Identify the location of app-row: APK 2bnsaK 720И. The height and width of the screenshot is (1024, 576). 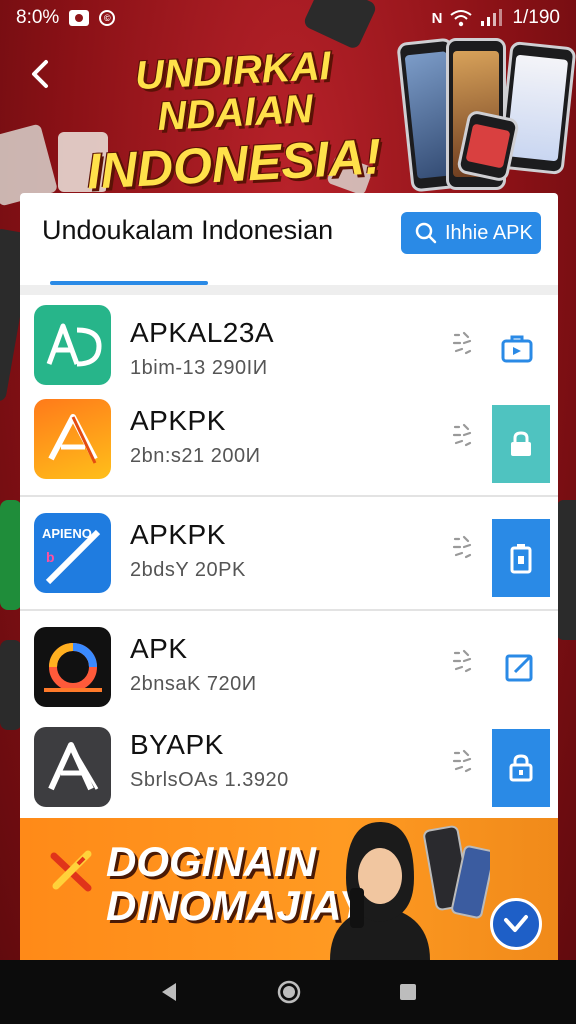
(289, 667).